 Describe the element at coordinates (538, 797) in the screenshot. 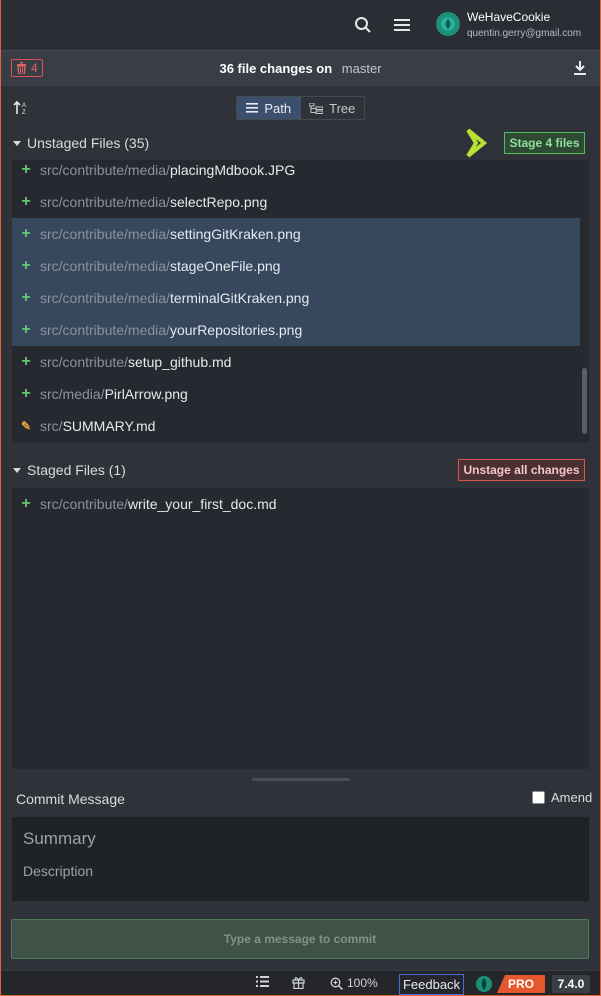

I see `checkbox-icon` at that location.